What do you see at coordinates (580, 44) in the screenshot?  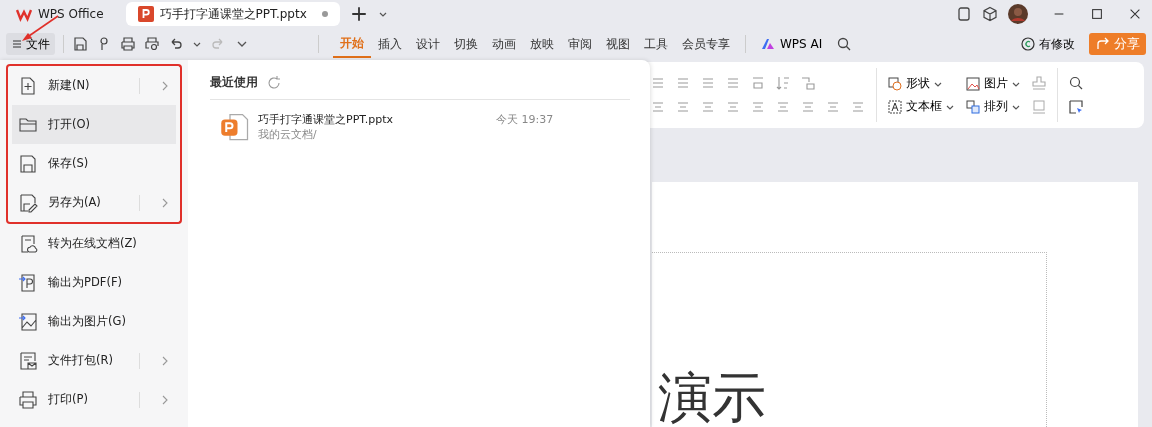 I see `ribbon-tab: 审阅` at bounding box center [580, 44].